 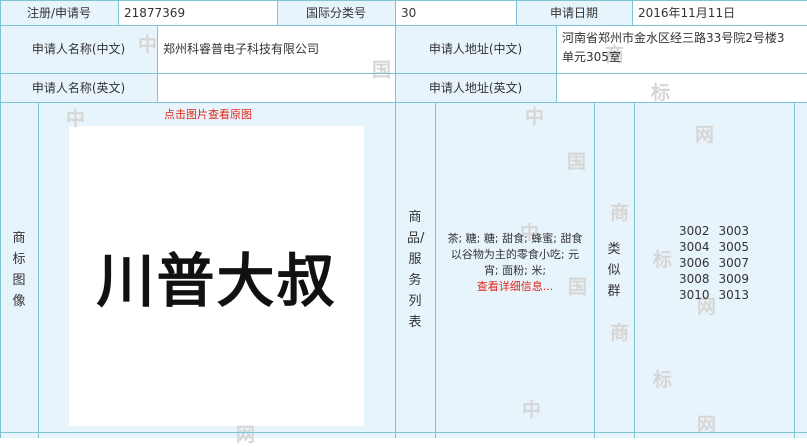 I want to click on similar-group-row: 3004 3005, so click(x=714, y=247).